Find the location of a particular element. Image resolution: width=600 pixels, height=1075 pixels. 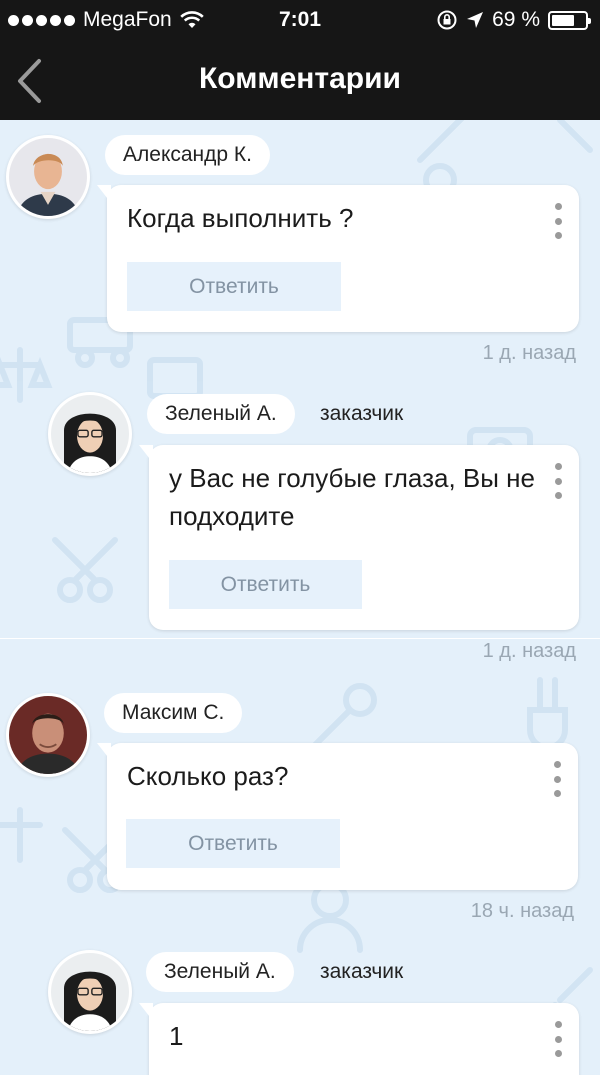

comment-text: у Вас не голубые глаза, Вы не подходите is located at coordinates (352, 497).